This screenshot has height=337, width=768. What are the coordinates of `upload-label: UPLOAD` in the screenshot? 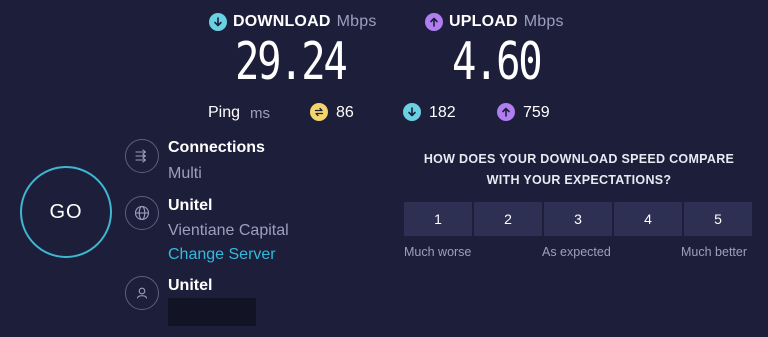 It's located at (483, 21).